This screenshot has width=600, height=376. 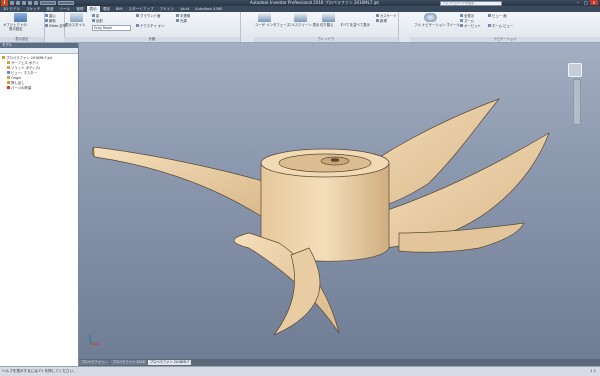 What do you see at coordinates (8, 88) in the screenshot?
I see `end-of-part-icon` at bounding box center [8, 88].